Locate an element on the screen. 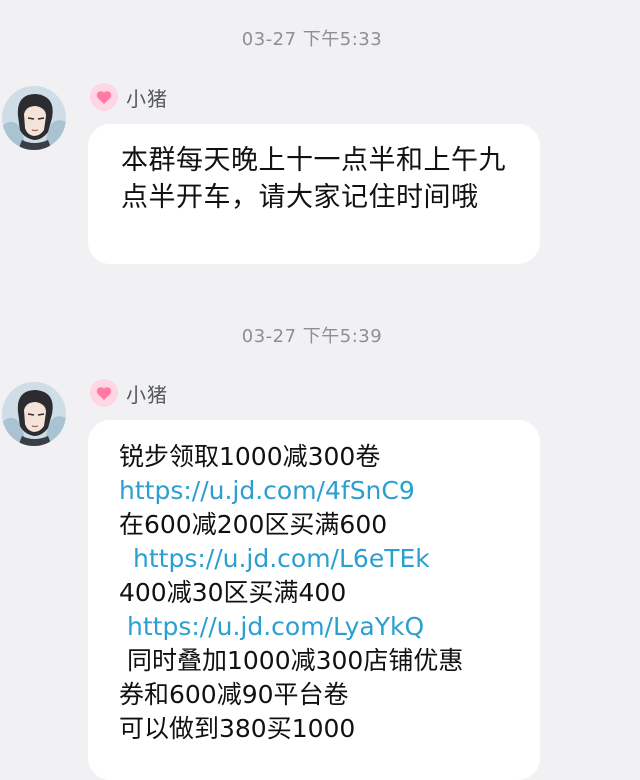 The height and width of the screenshot is (780, 640). message-line: 锐步领取1000减300卷 is located at coordinates (250, 456).